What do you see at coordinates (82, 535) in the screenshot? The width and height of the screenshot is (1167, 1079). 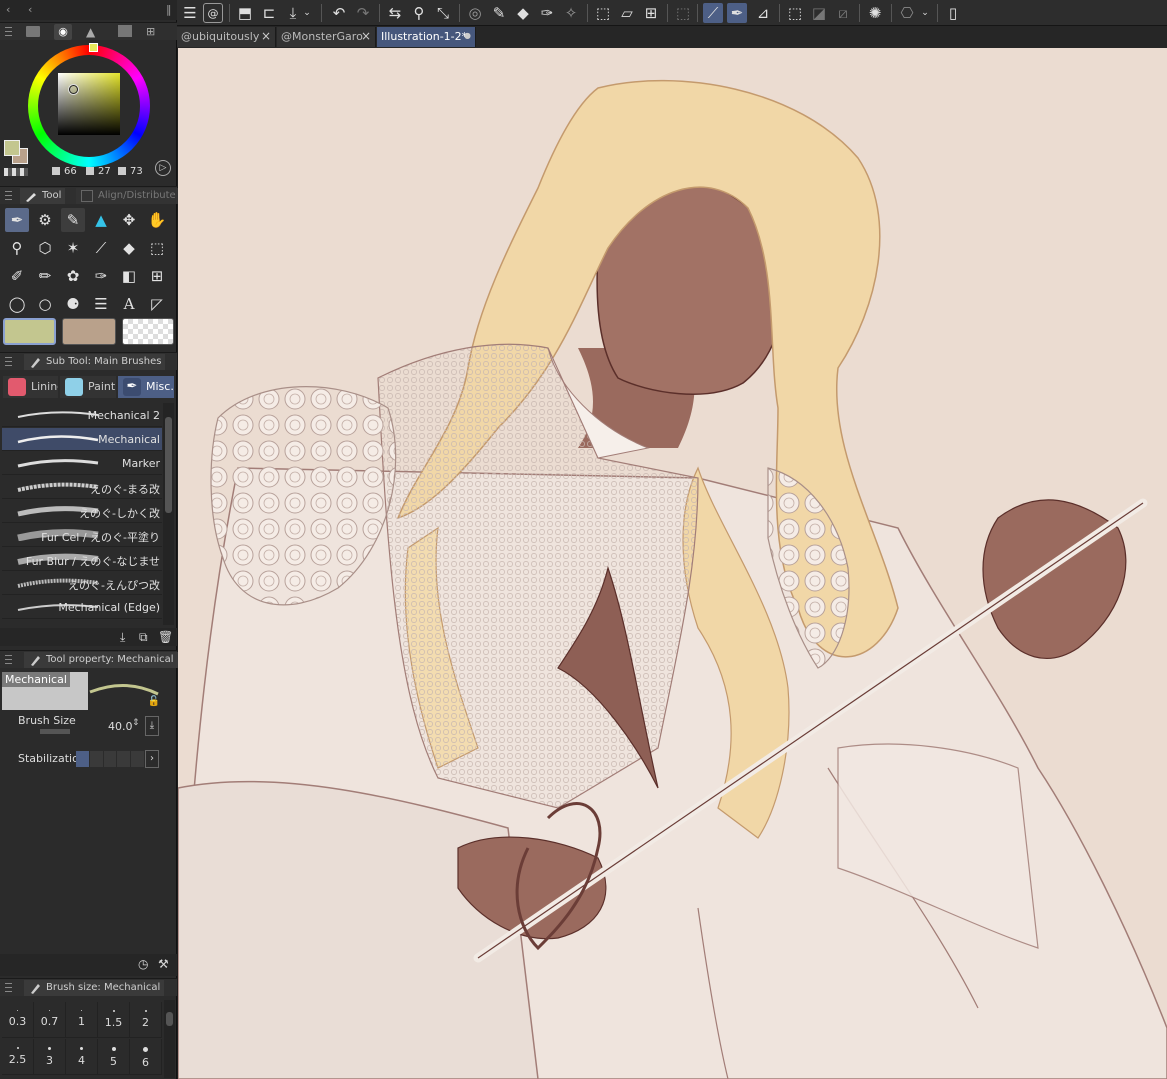 I see `brush-fur-cel: Fur Cel / えのぐ-平塗り` at bounding box center [82, 535].